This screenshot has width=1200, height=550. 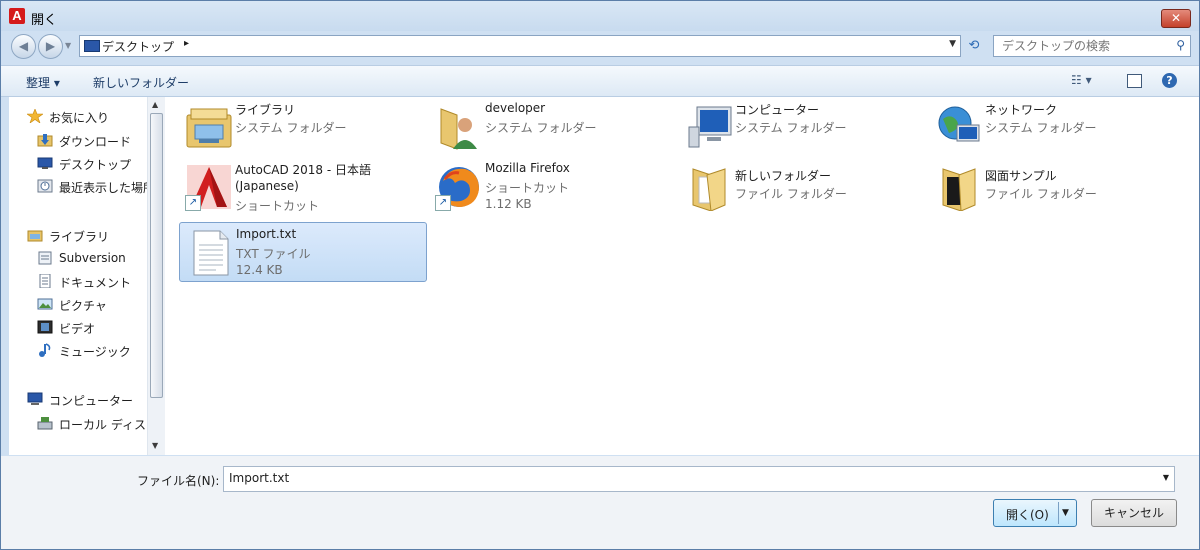 What do you see at coordinates (699, 479) in the screenshot?
I see `filename-combobox: Import.txt ▼` at bounding box center [699, 479].